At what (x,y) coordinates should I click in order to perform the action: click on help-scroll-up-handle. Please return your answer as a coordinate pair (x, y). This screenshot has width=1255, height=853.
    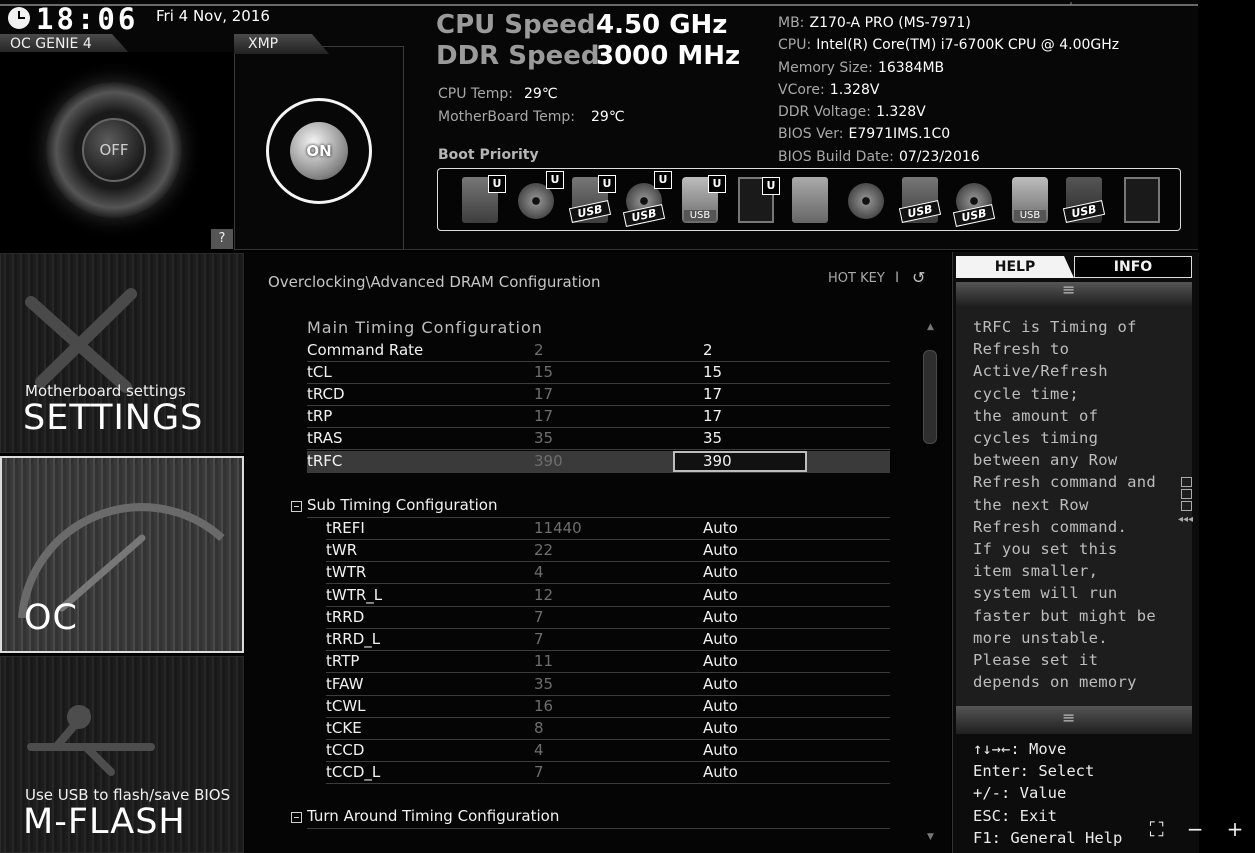
    Looking at the image, I should click on (1074, 293).